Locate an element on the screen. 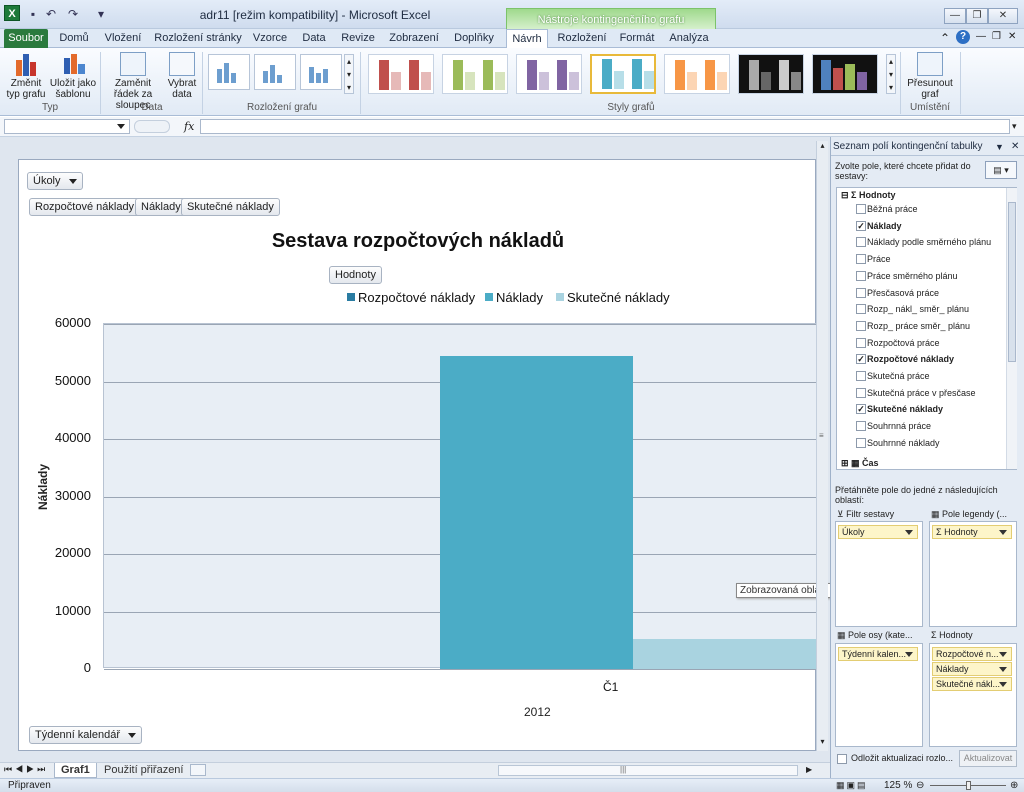 The height and width of the screenshot is (792, 1024). doc-minimize-icon: — is located at coordinates (981, 36).